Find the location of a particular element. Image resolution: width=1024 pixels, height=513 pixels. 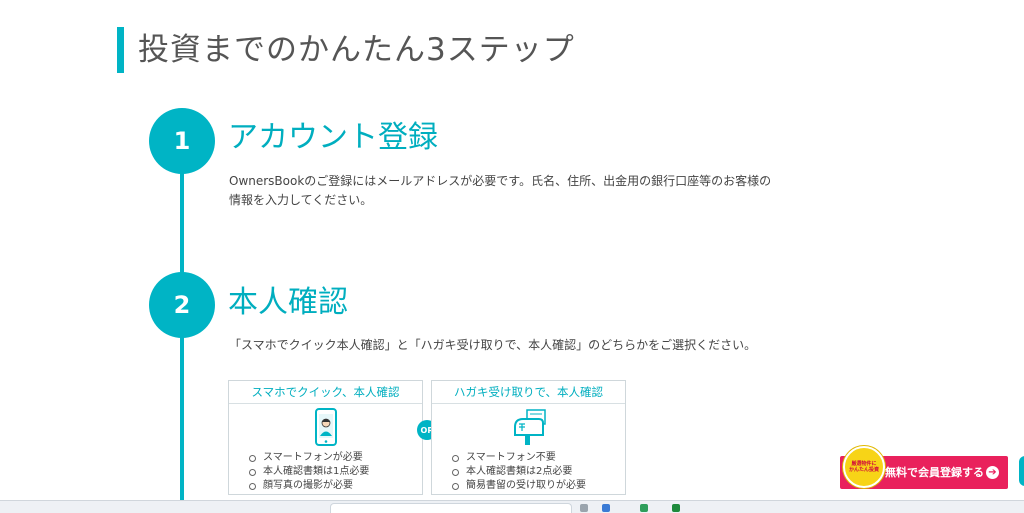

cta-badge-line-2: かんたん投資 is located at coordinates (863, 470).